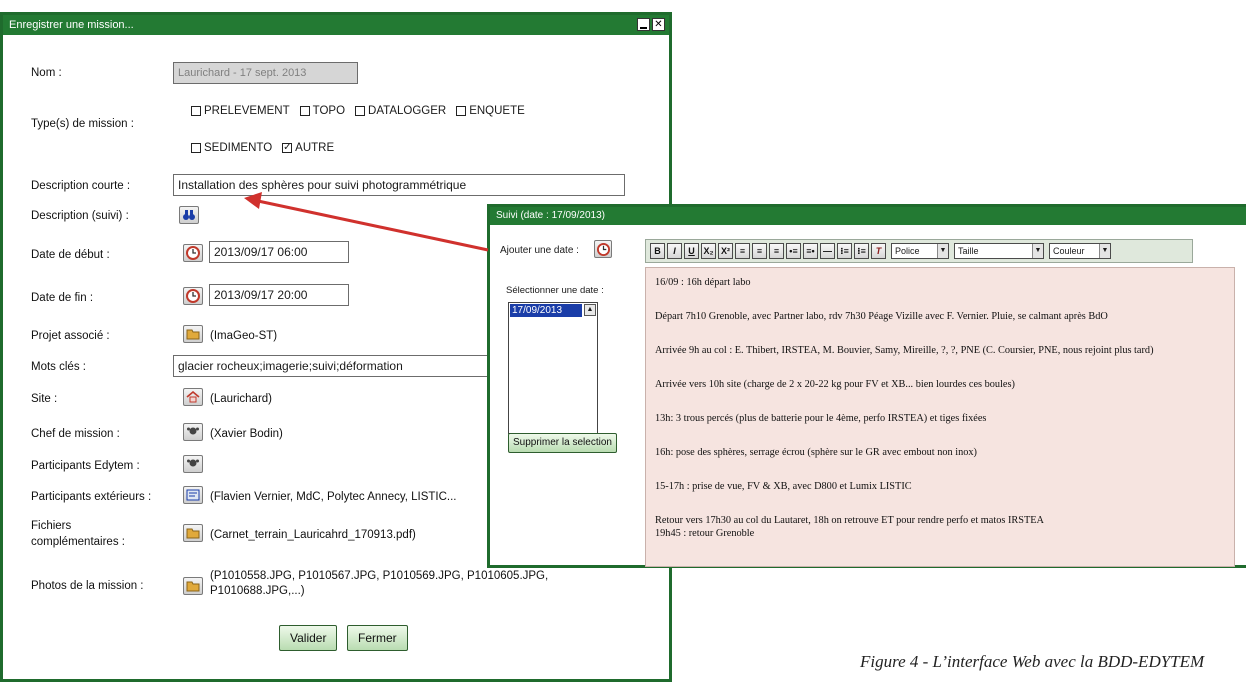 The height and width of the screenshot is (682, 1246). I want to click on close-icon: ✕, so click(658, 24).